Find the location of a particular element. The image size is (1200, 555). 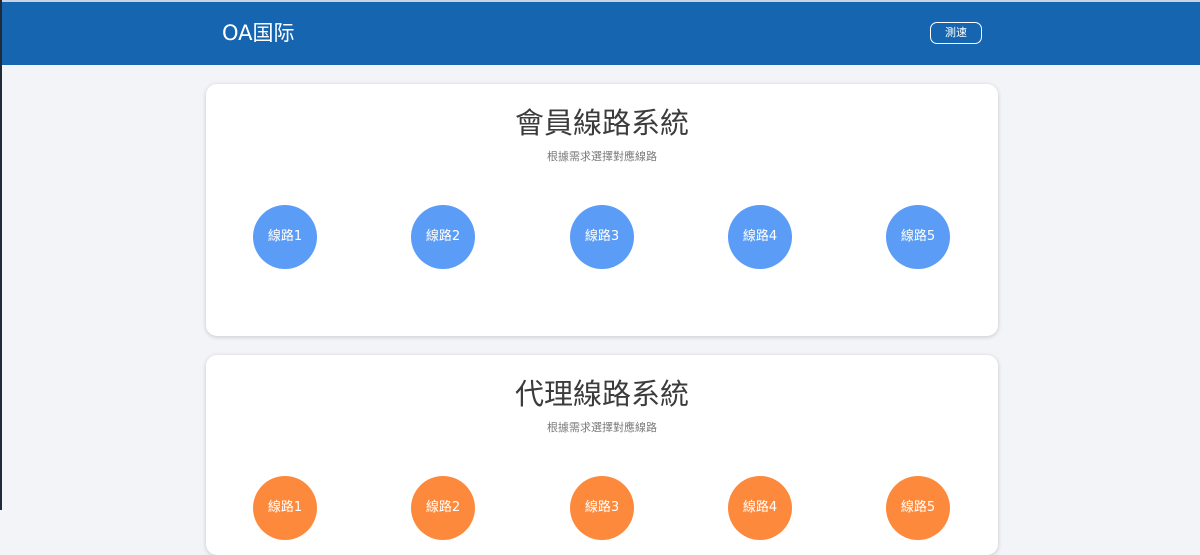

brand-logo-text: OA国际 is located at coordinates (258, 33).